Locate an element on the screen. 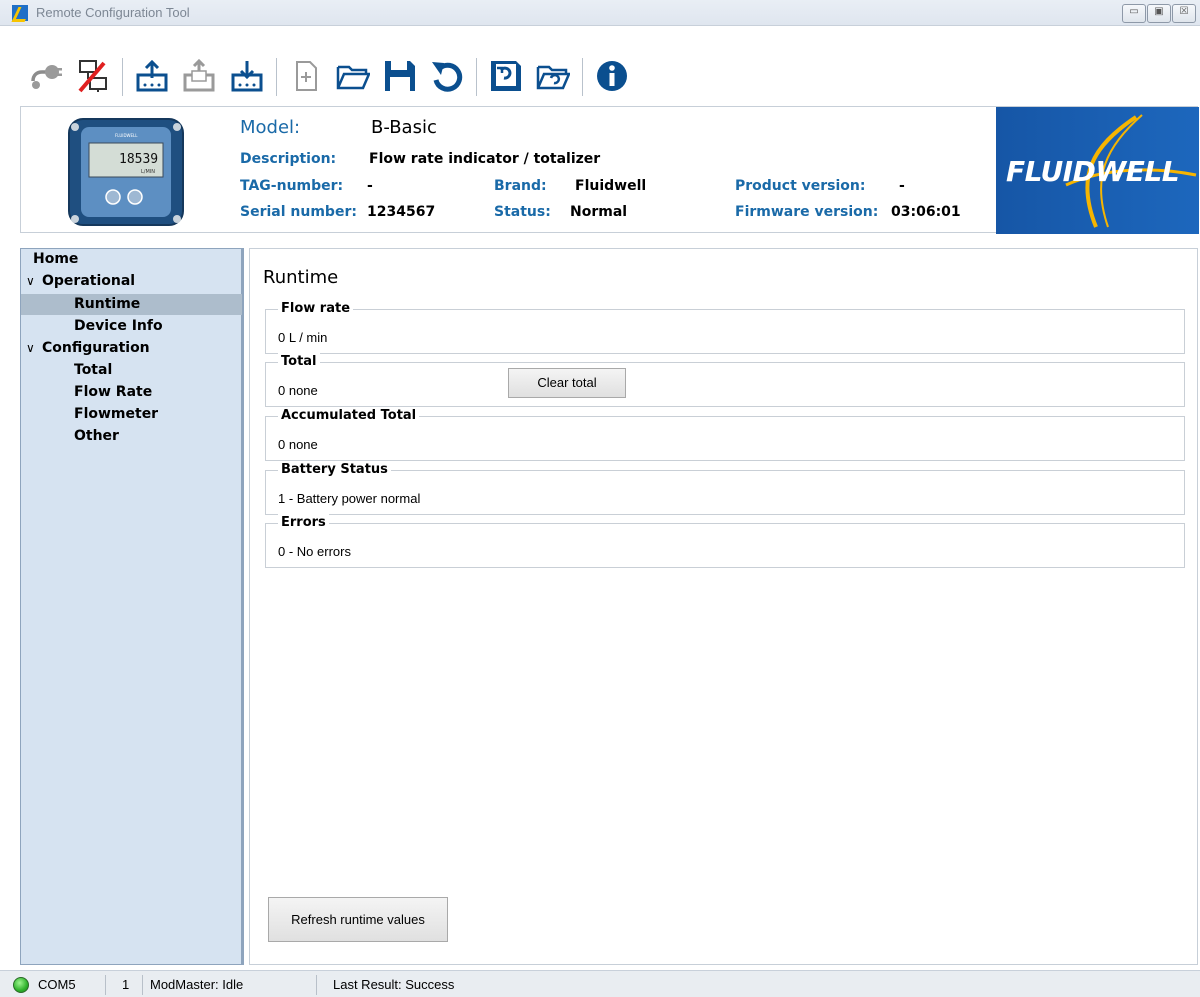  model-value: B-Basic is located at coordinates (404, 127).